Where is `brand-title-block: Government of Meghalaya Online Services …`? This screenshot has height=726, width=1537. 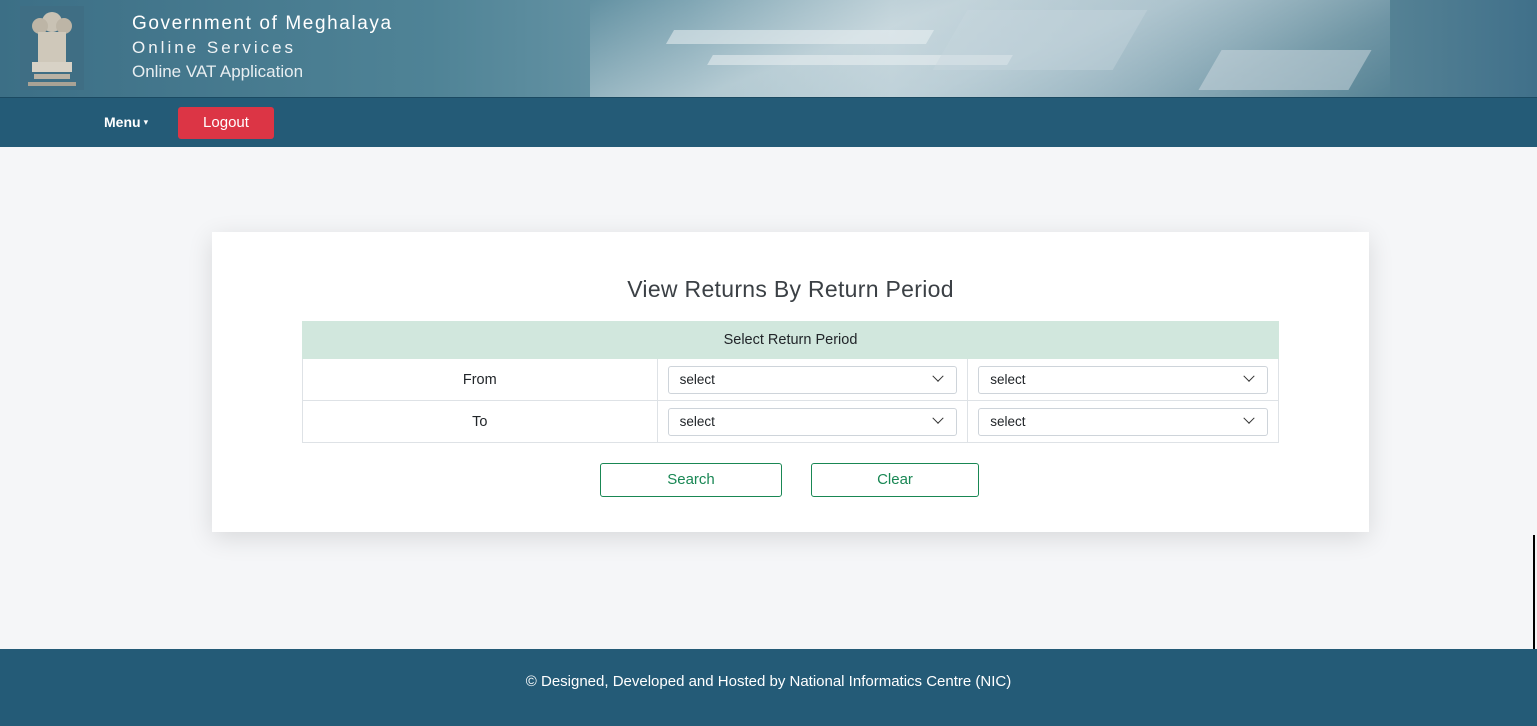
brand-title-block: Government of Meghalaya Online Services … is located at coordinates (262, 48).